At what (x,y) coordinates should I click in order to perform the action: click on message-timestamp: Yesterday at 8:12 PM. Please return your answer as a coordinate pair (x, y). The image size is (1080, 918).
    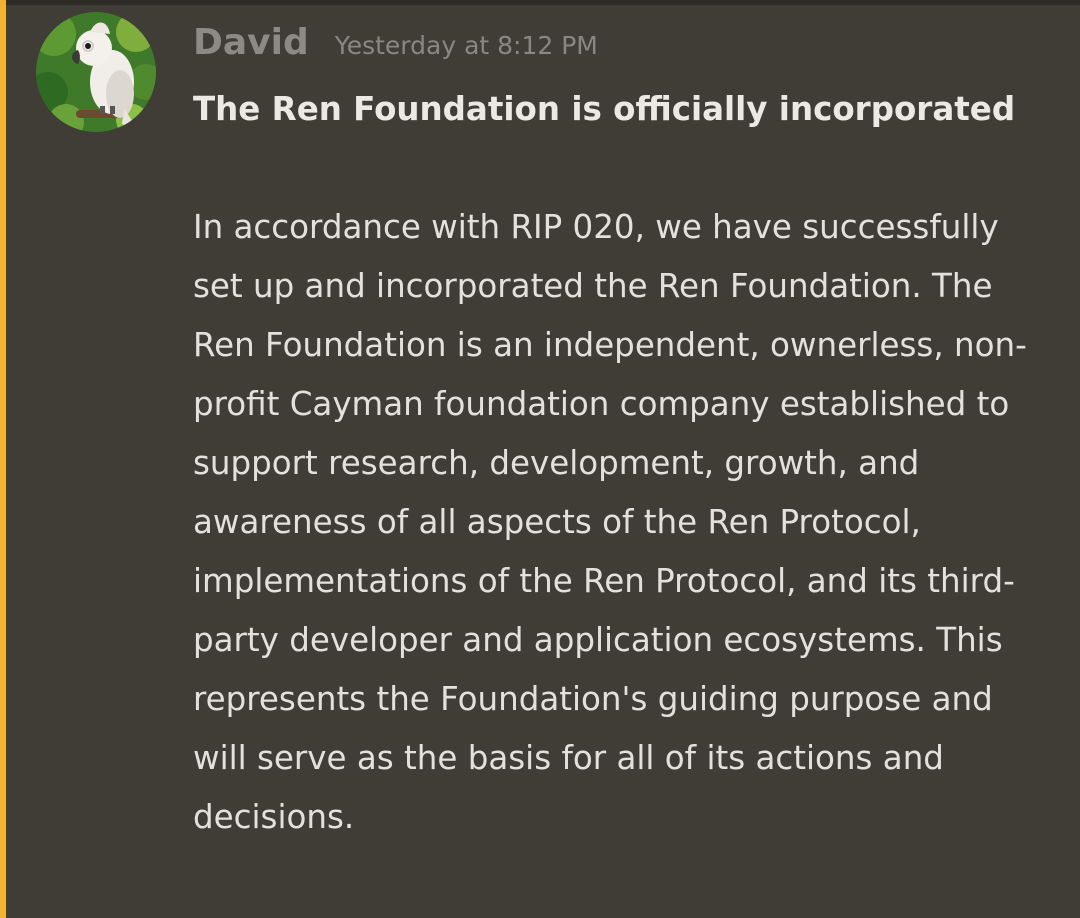
    Looking at the image, I should click on (466, 45).